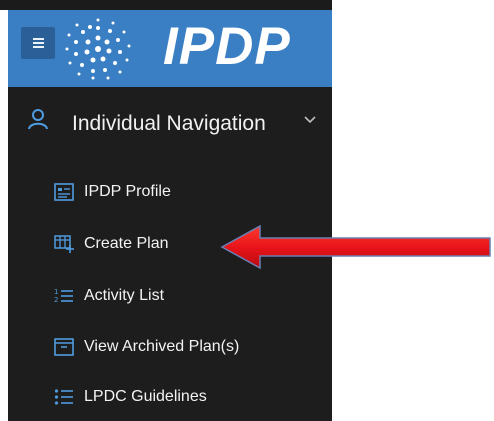 The width and height of the screenshot is (494, 421). What do you see at coordinates (169, 123) in the screenshot?
I see `group-title: Individual Navigation` at bounding box center [169, 123].